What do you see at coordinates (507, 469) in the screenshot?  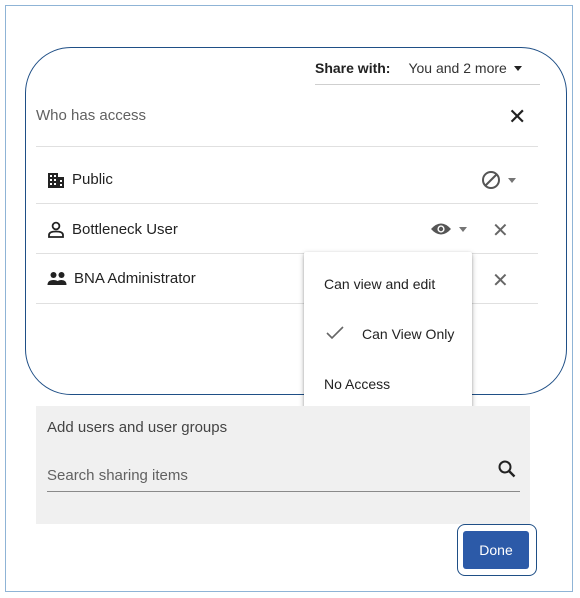 I see `search-icon` at bounding box center [507, 469].